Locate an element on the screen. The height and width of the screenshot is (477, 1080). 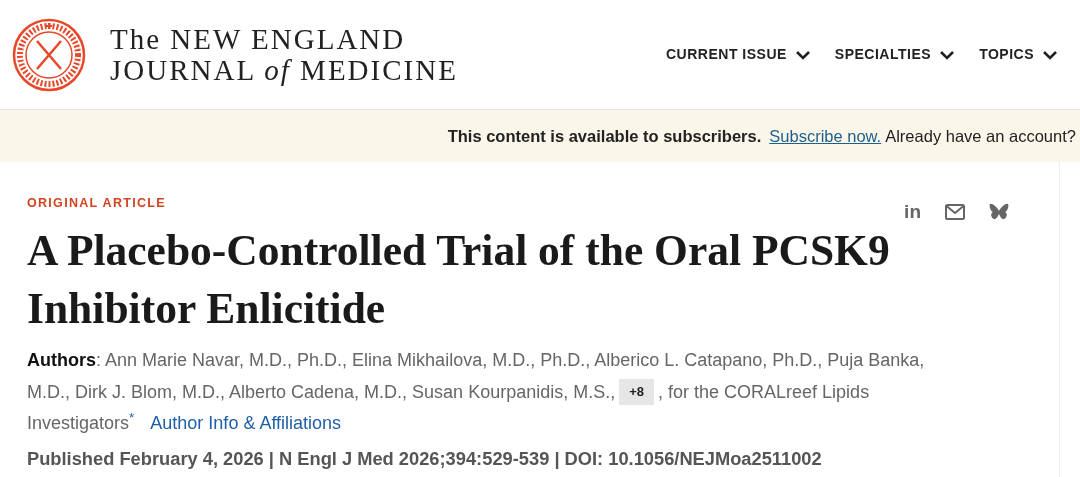
affiliations-link: Author Info & Affiliations is located at coordinates (246, 424).